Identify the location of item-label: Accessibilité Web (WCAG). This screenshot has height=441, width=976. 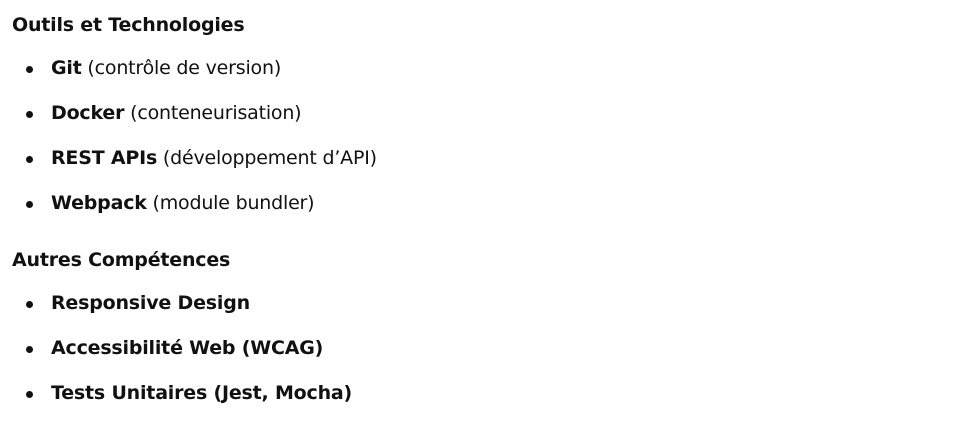
(187, 348).